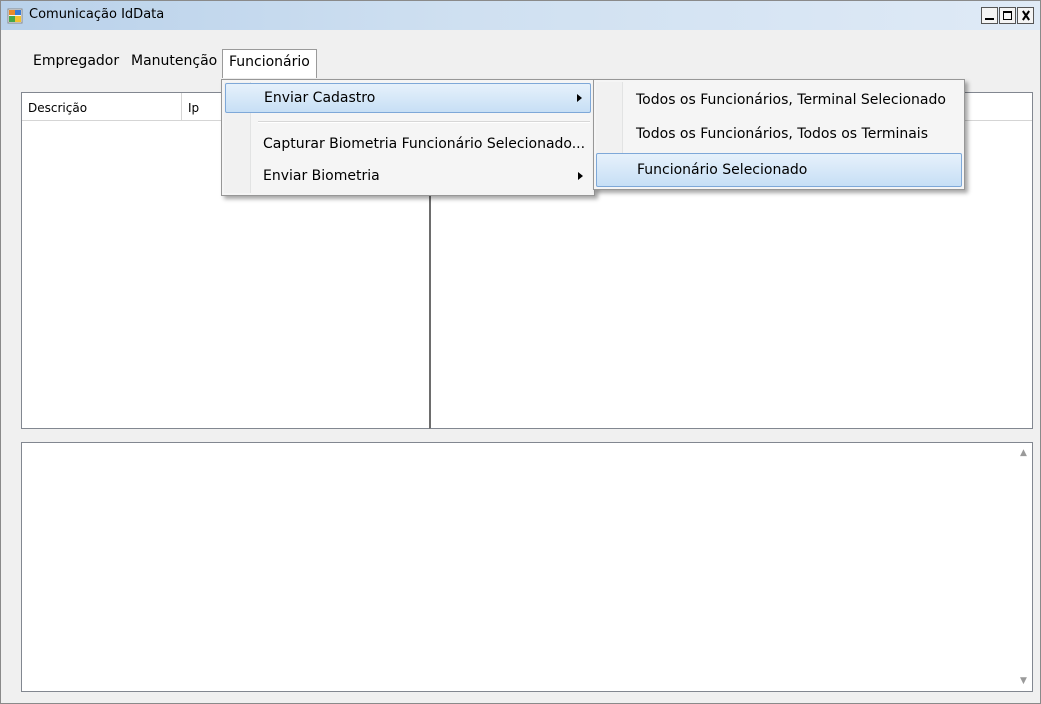  Describe the element at coordinates (989, 15) in the screenshot. I see `minimize-icon` at that location.